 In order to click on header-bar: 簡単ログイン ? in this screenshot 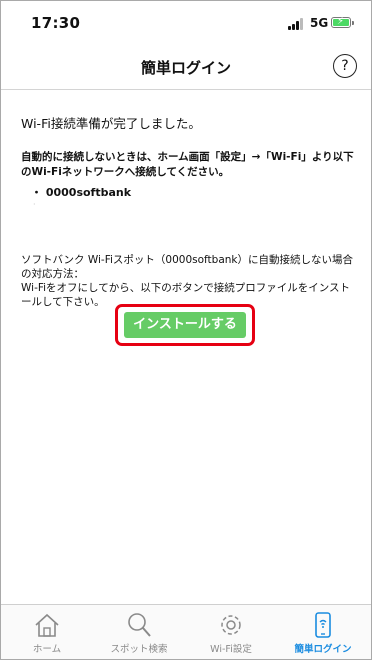, I will do `click(186, 67)`.